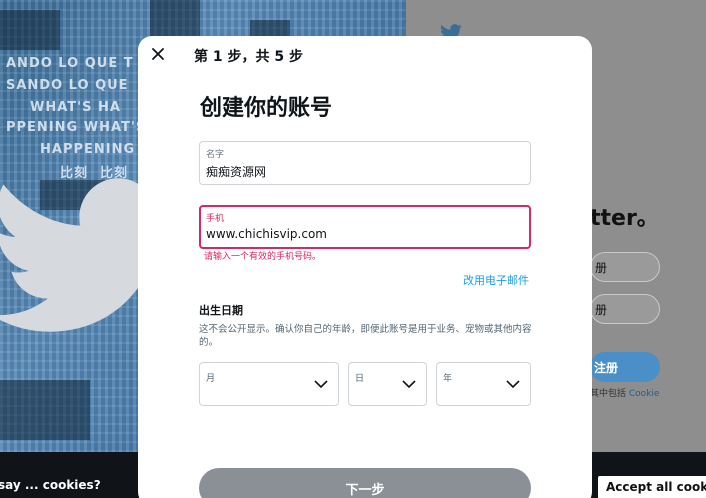  I want to click on year-select: 年, so click(483, 384).